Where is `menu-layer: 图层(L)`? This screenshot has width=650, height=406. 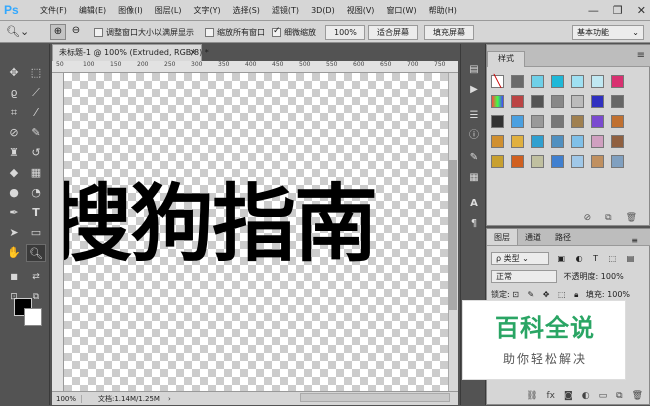 menu-layer: 图层(L) is located at coordinates (168, 10).